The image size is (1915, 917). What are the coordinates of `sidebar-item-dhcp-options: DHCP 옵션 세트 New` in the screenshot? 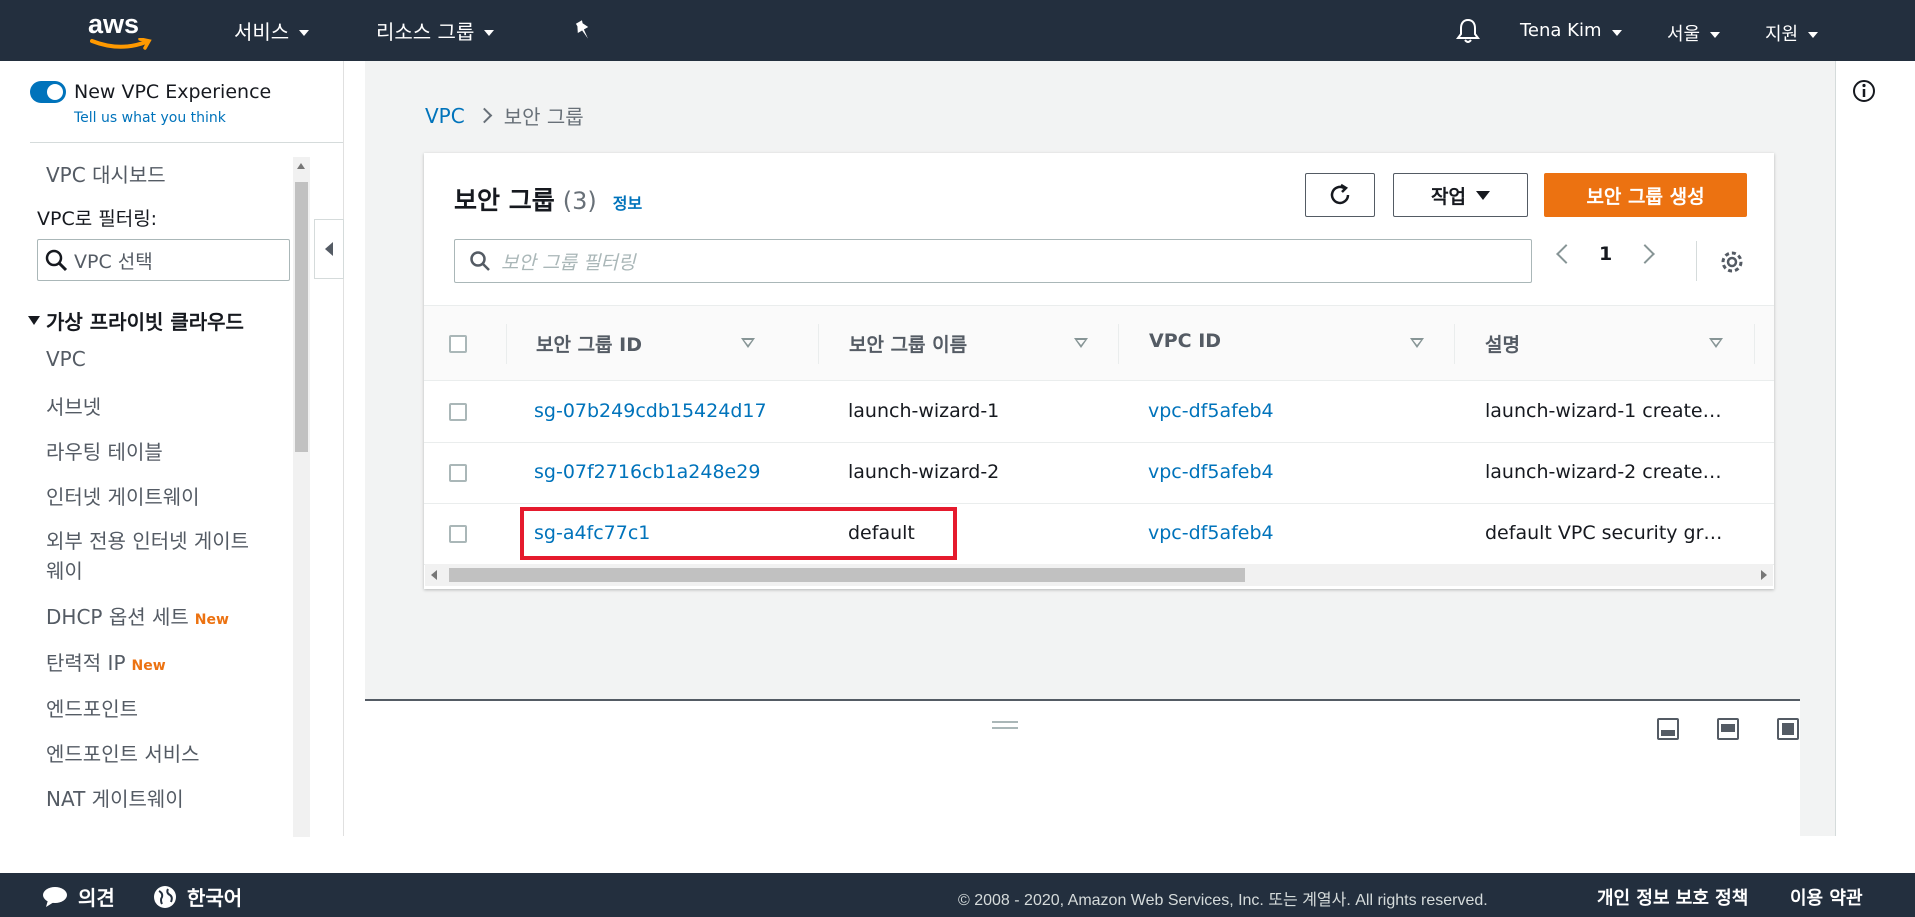 It's located at (137, 615).